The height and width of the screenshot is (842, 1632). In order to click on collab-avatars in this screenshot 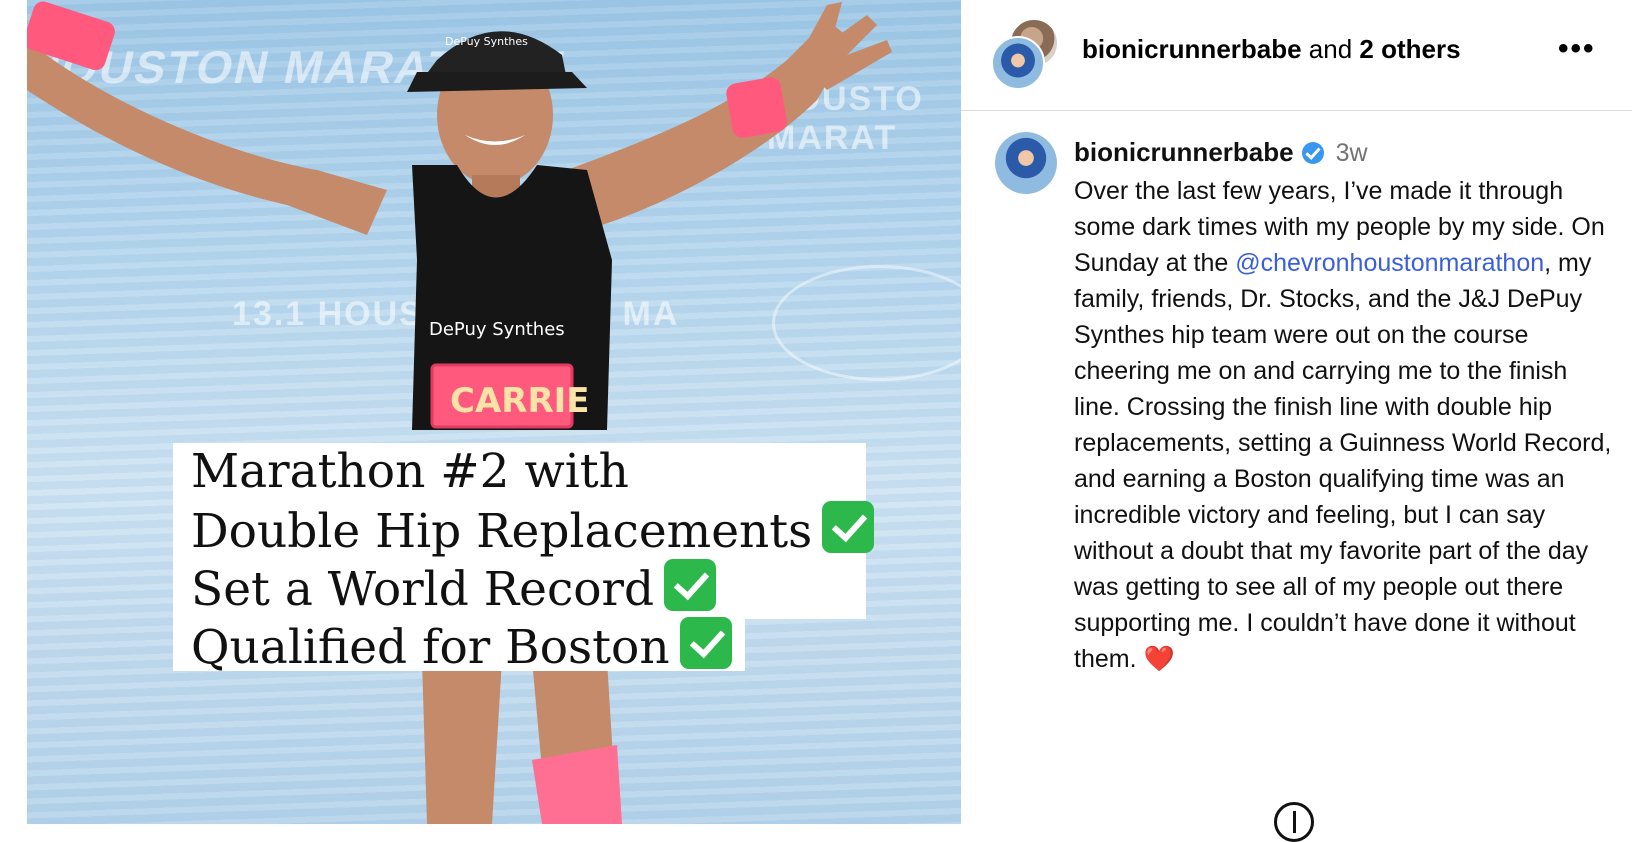, I will do `click(1026, 54)`.